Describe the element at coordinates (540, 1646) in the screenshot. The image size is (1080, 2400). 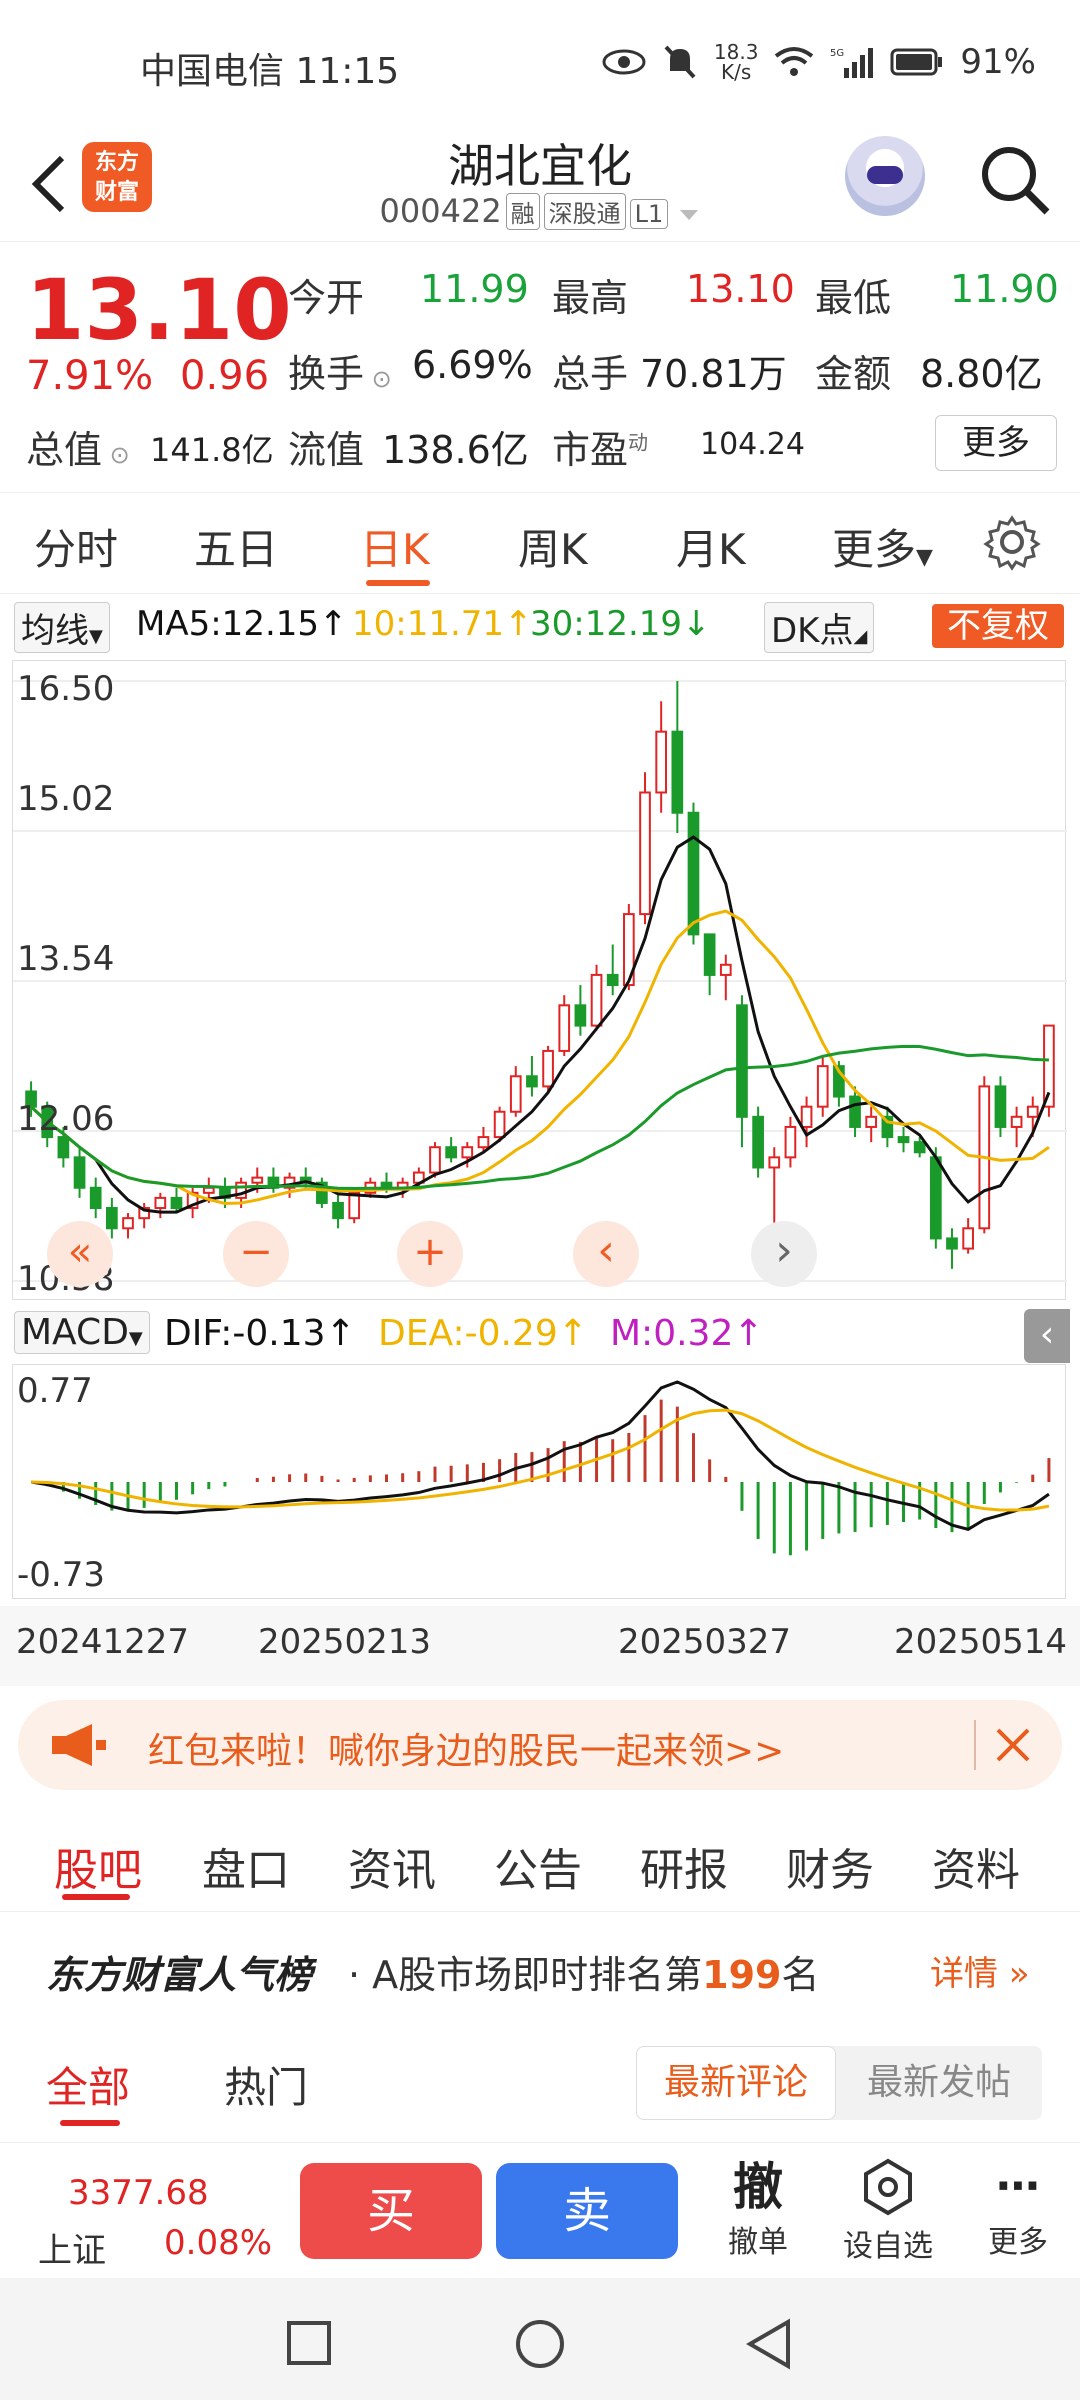
I see `date-axis: 20241227 20250213 20250327 20250514` at that location.